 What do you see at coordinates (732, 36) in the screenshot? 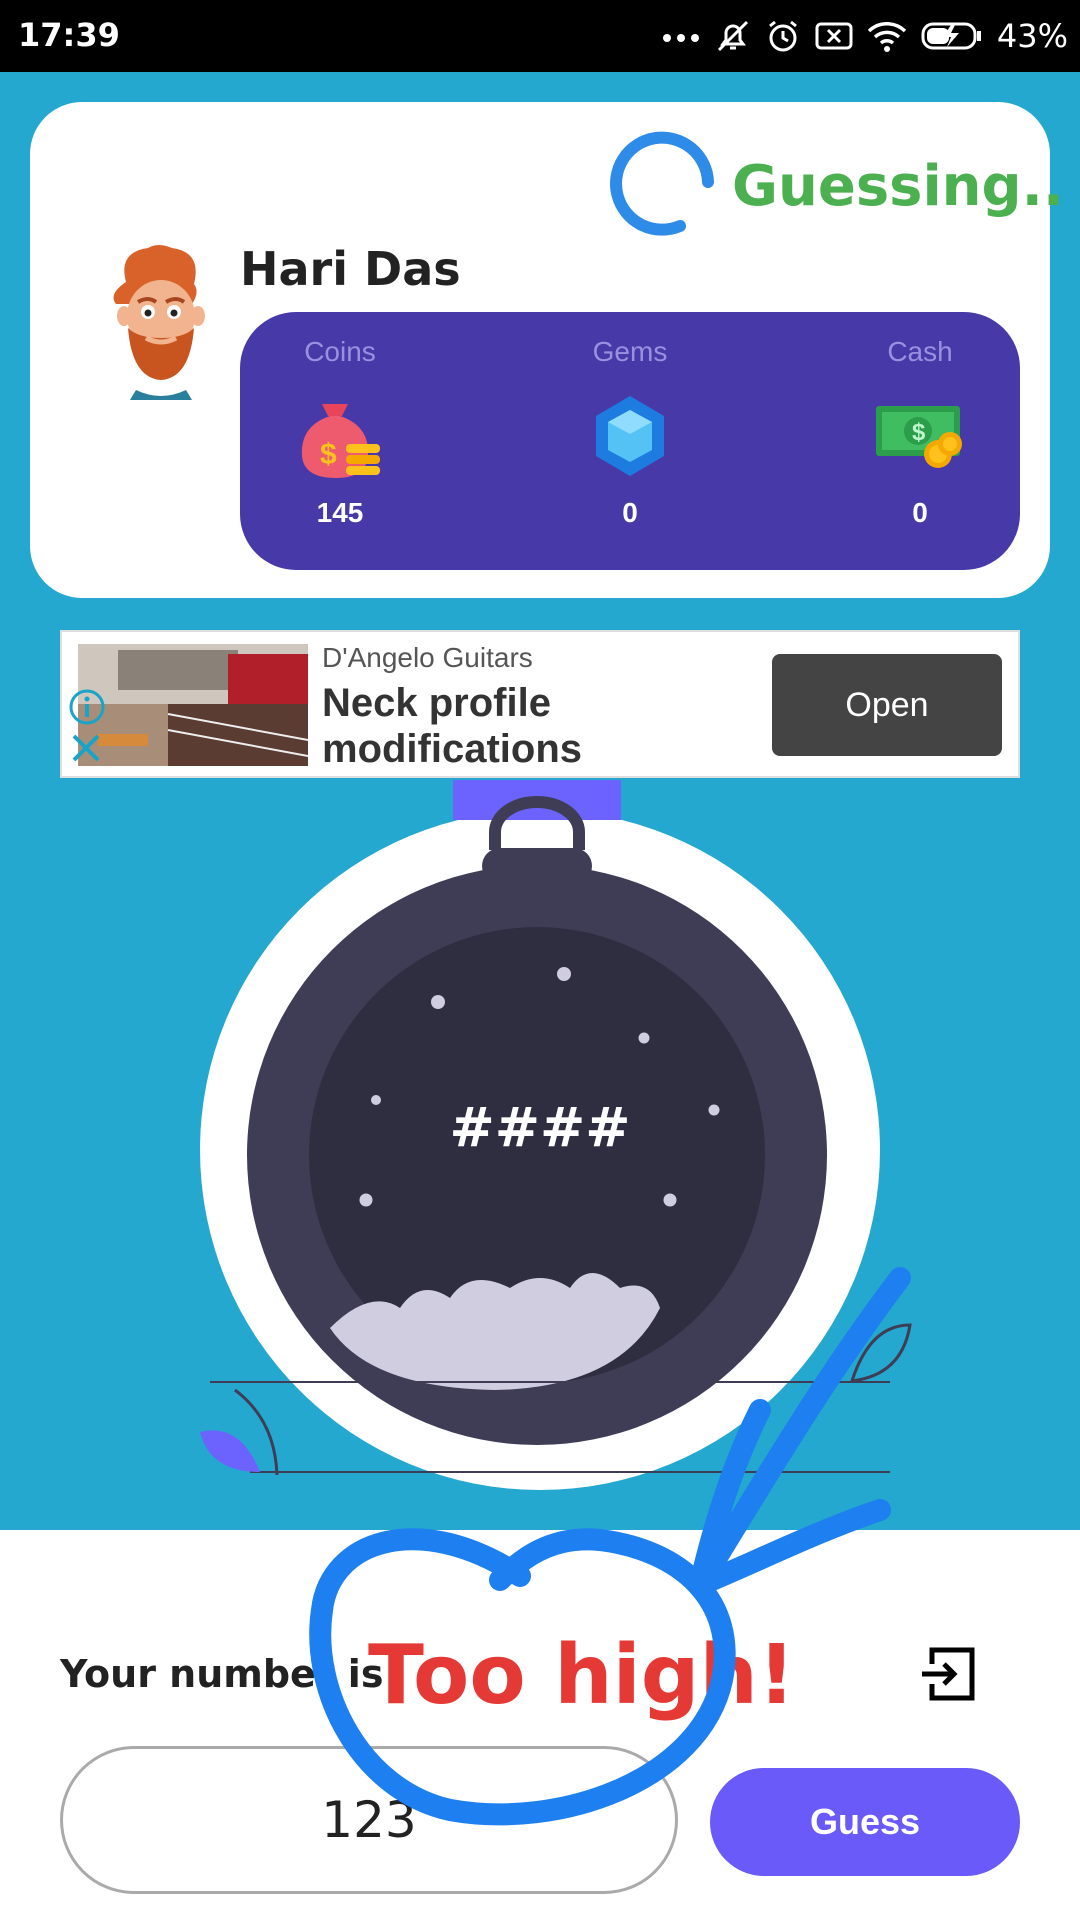
I see `bell-off-icon` at bounding box center [732, 36].